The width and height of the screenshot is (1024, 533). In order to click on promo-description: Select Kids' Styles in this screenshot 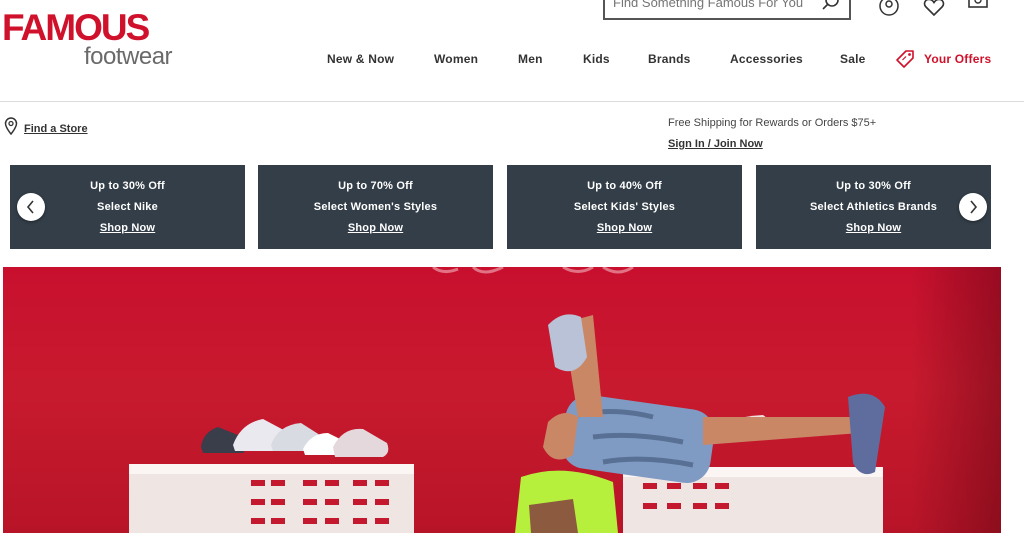, I will do `click(624, 207)`.